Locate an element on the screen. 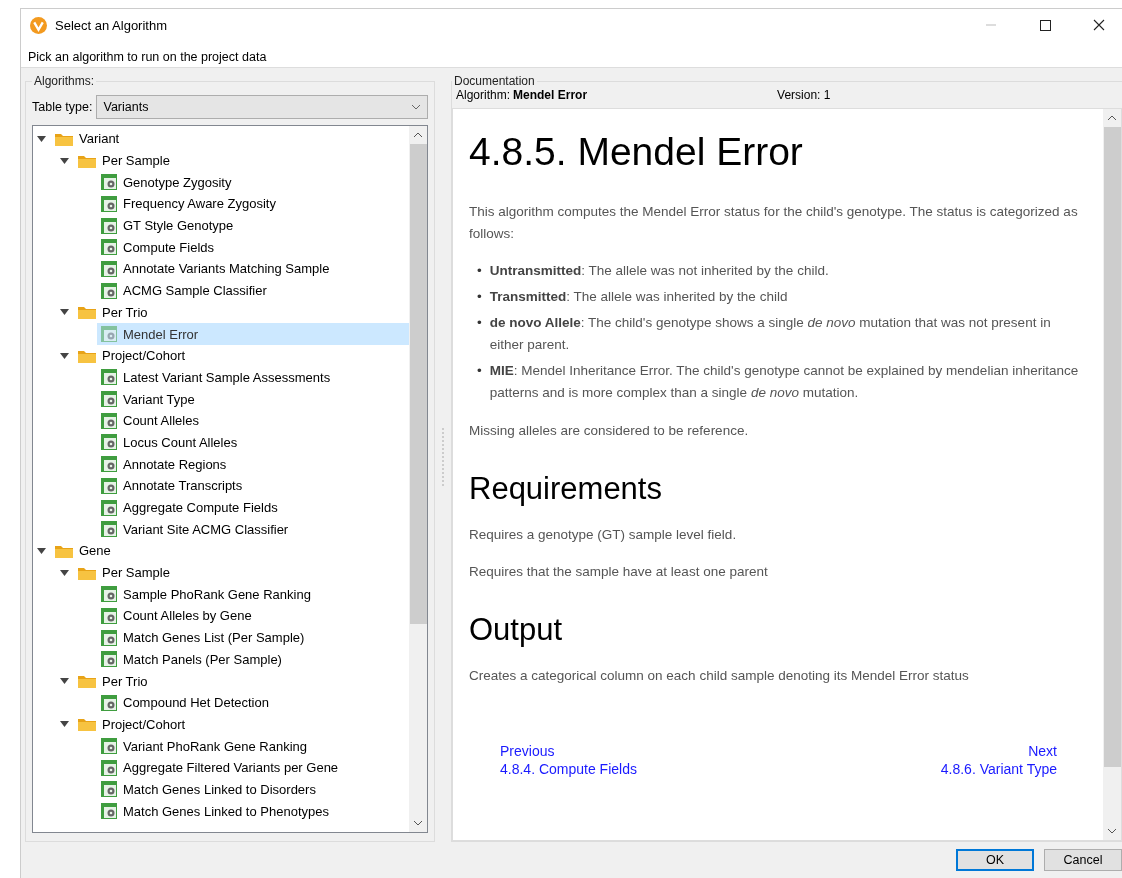 The image size is (1122, 878). dialog-button: Cancel is located at coordinates (1083, 860).